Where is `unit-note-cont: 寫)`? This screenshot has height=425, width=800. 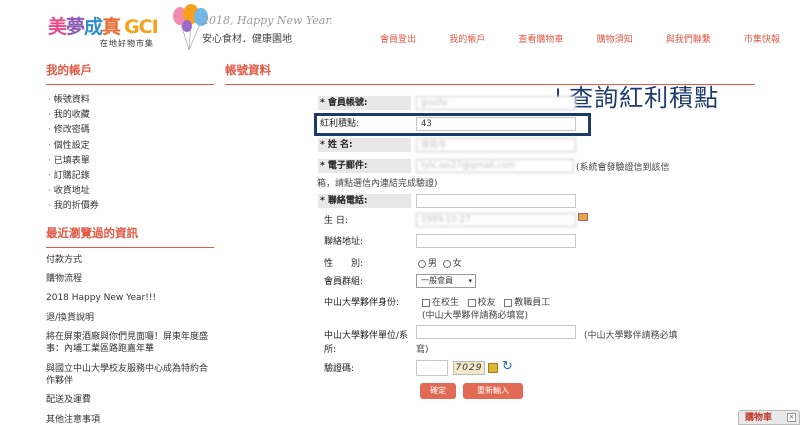 unit-note-cont: 寫) is located at coordinates (422, 350).